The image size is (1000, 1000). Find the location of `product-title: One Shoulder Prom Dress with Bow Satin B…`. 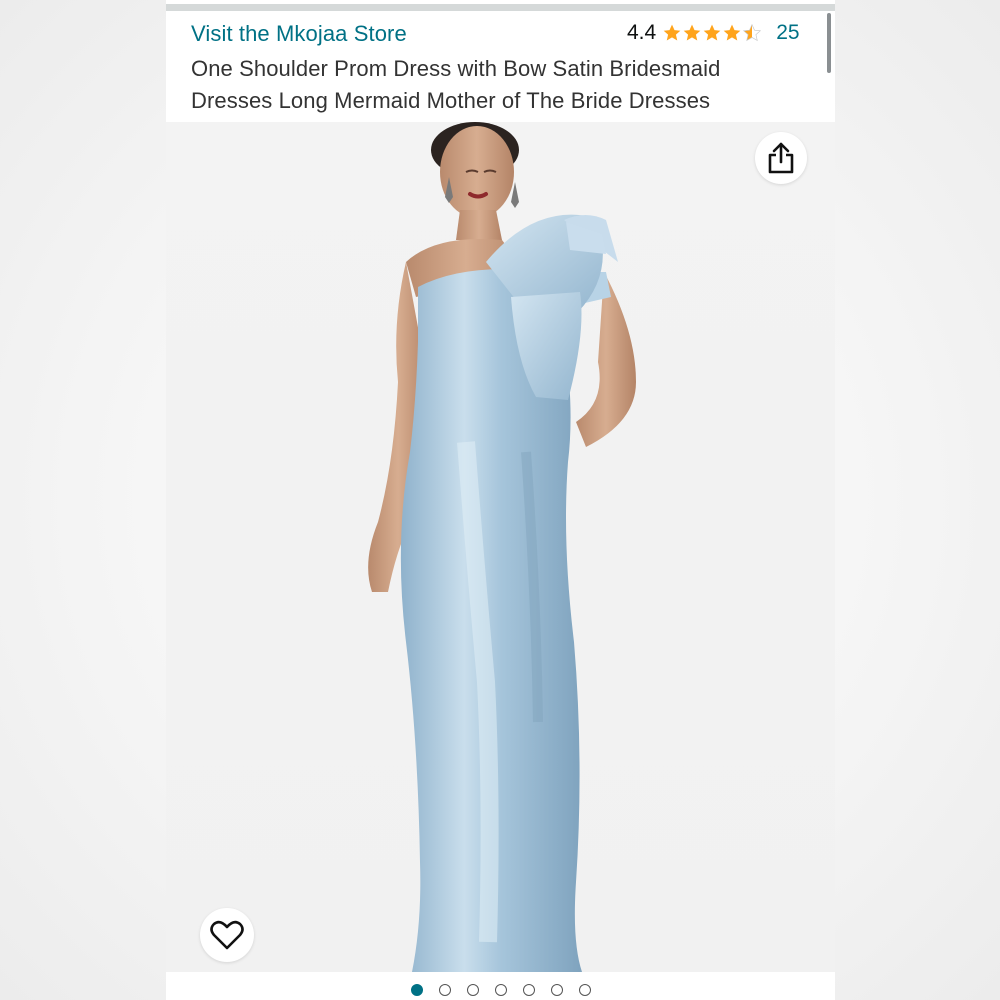

product-title: One Shoulder Prom Dress with Bow Satin B… is located at coordinates (456, 84).